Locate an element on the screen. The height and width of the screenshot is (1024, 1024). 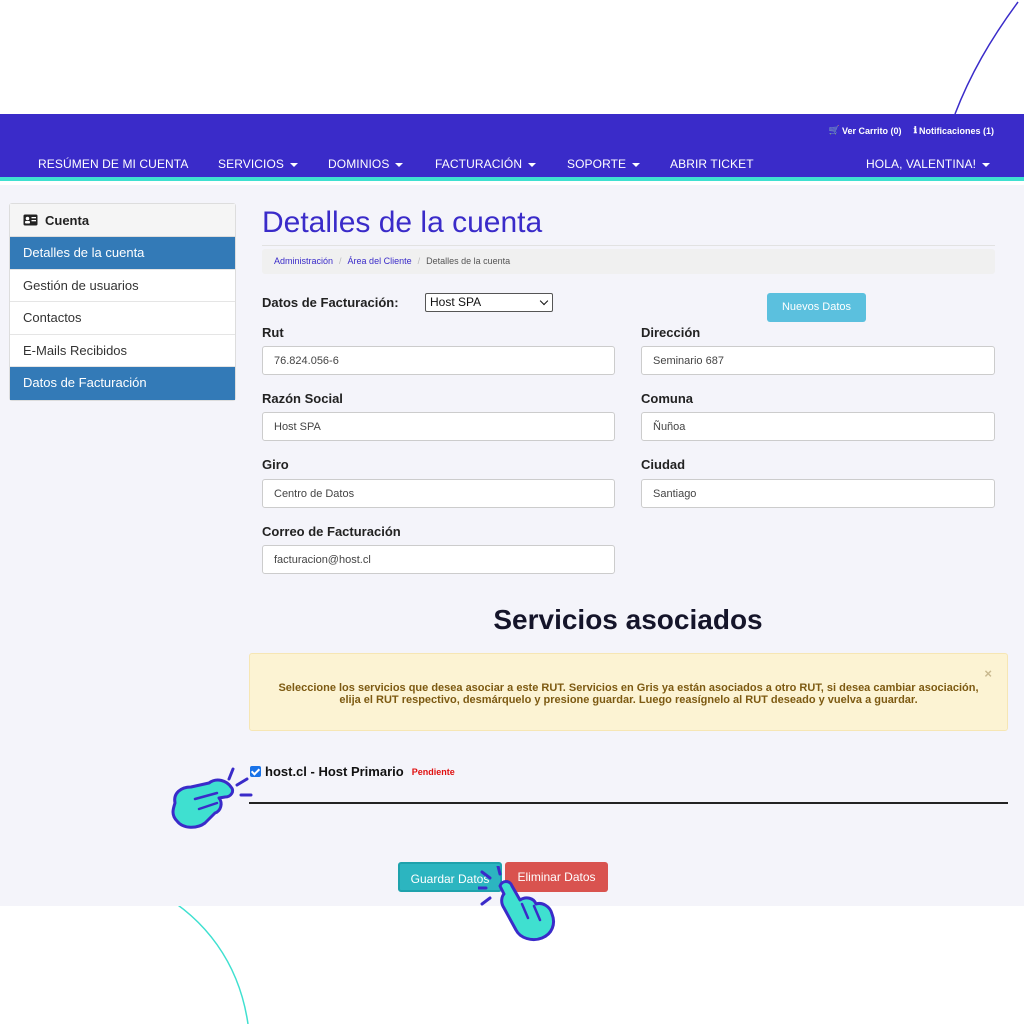
razon-social-label: Razón Social is located at coordinates (302, 398).